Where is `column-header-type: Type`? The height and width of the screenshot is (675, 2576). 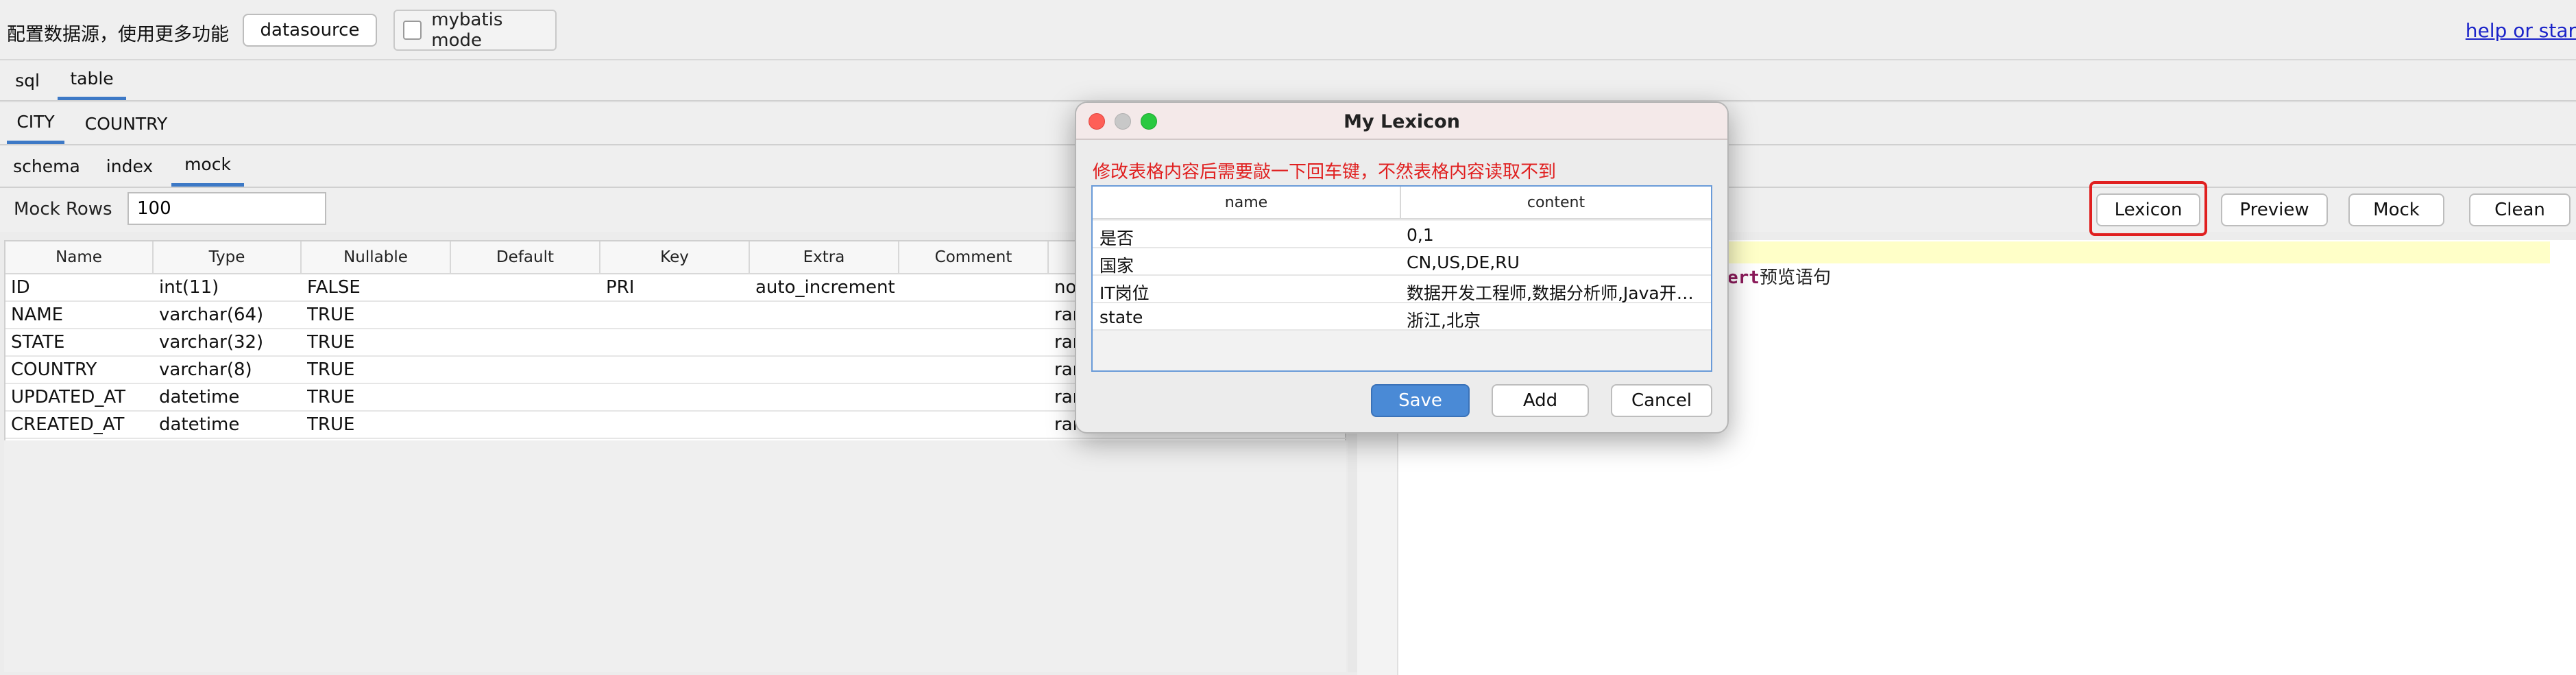 column-header-type: Type is located at coordinates (228, 258).